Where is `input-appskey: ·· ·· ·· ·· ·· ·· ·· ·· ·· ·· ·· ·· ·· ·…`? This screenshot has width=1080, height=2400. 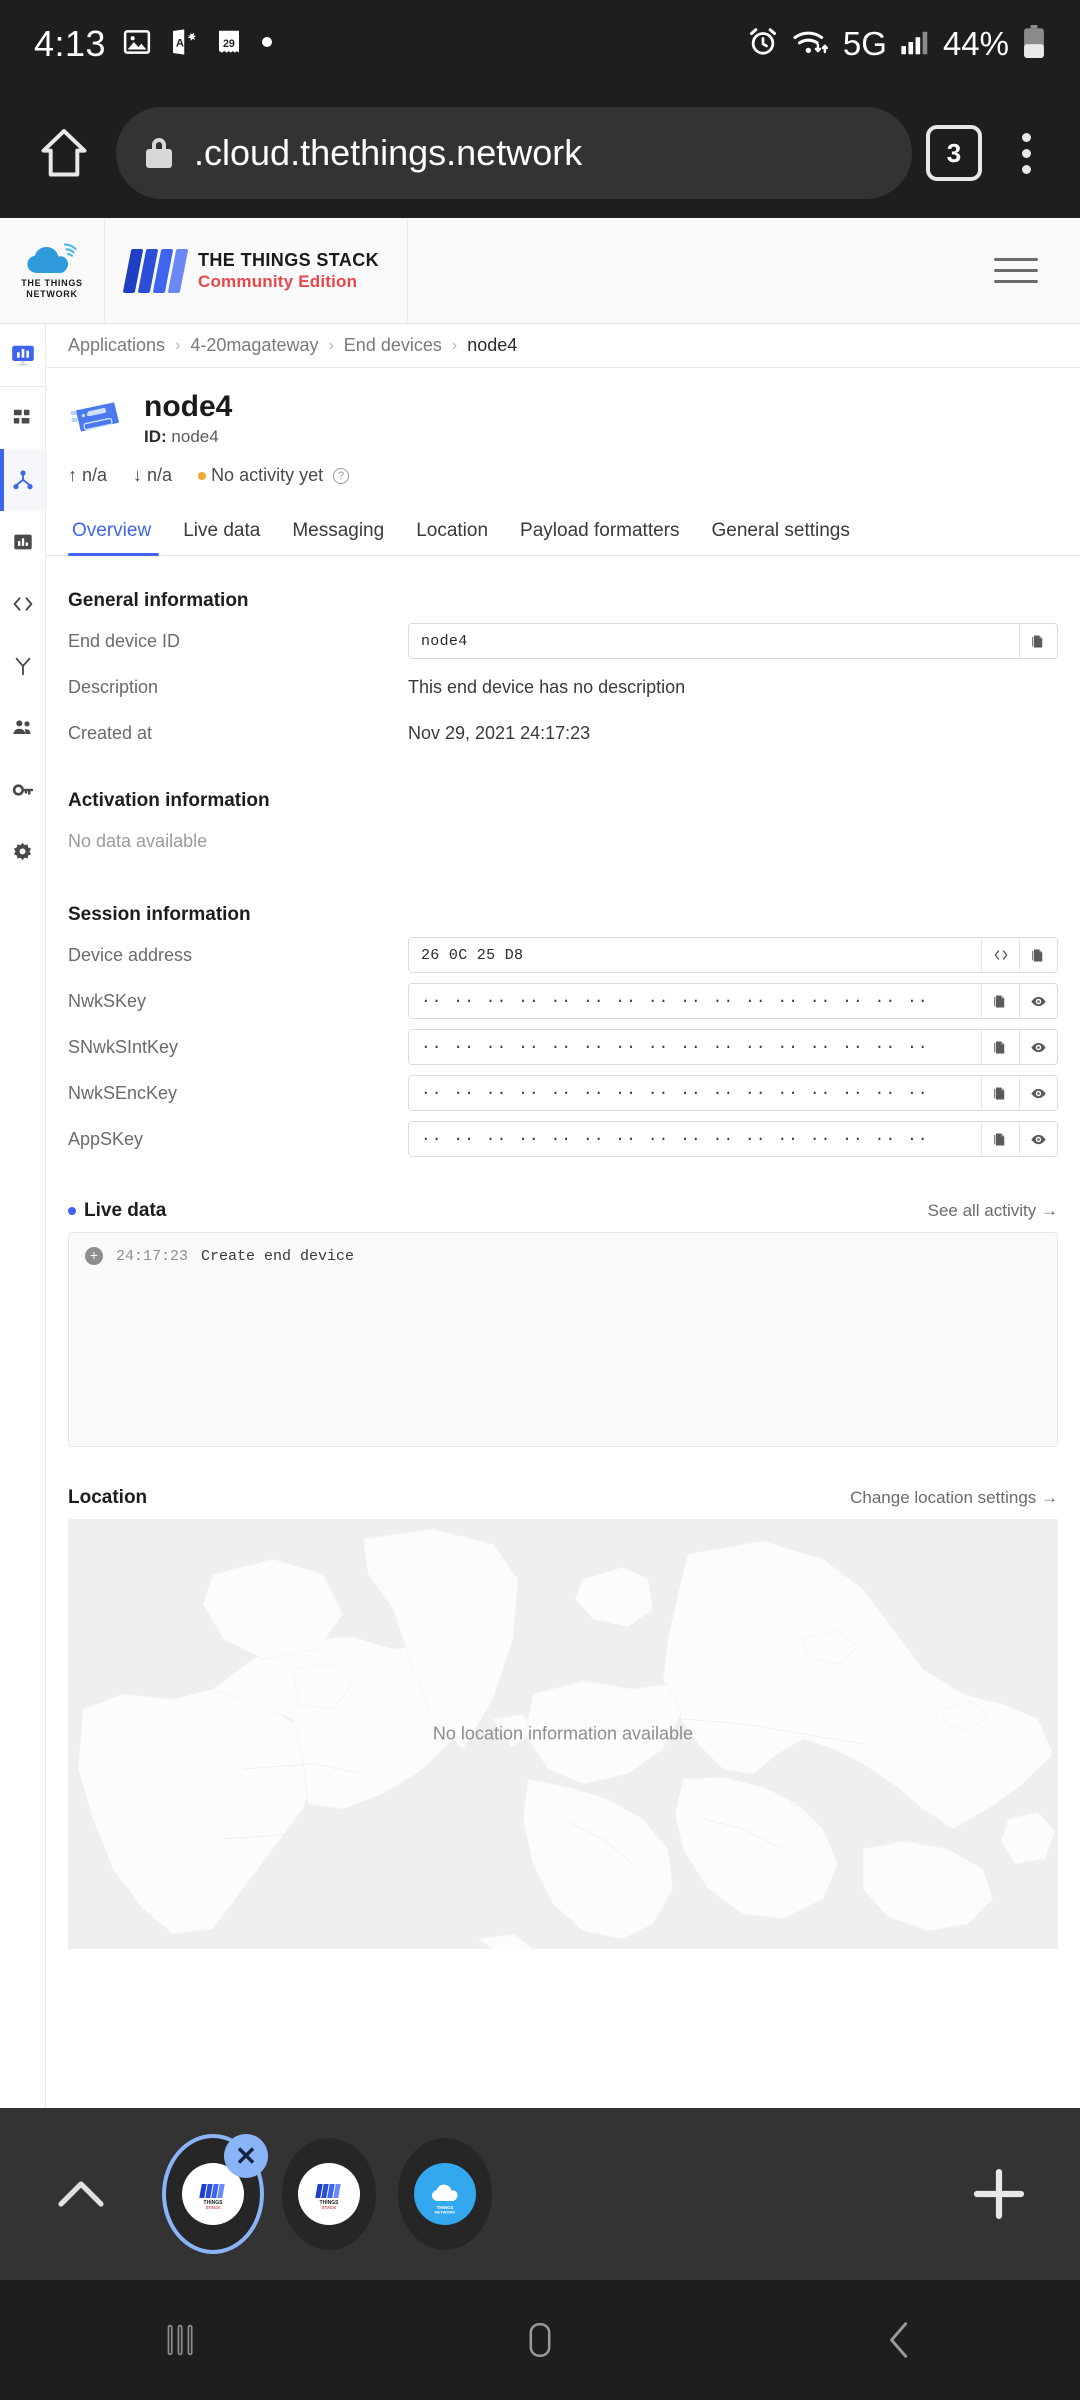 input-appskey: ·· ·· ·· ·· ·· ·· ·· ·· ·· ·· ·· ·· ·· ·… is located at coordinates (695, 1139).